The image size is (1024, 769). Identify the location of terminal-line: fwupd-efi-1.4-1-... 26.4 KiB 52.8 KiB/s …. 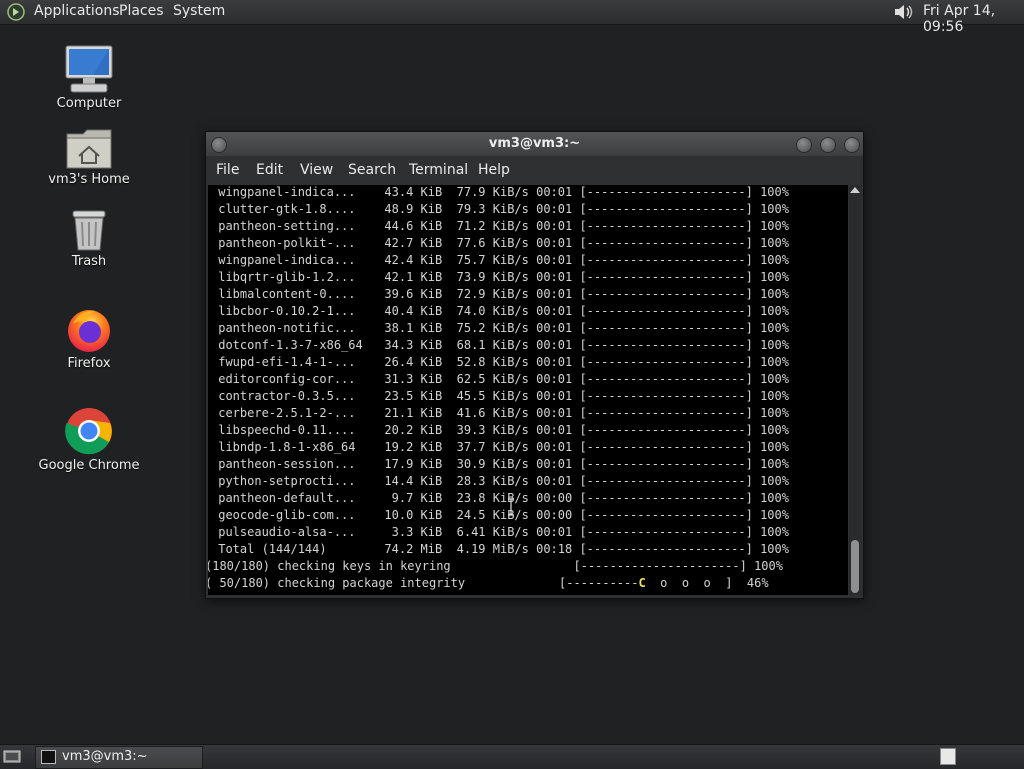
(500, 362).